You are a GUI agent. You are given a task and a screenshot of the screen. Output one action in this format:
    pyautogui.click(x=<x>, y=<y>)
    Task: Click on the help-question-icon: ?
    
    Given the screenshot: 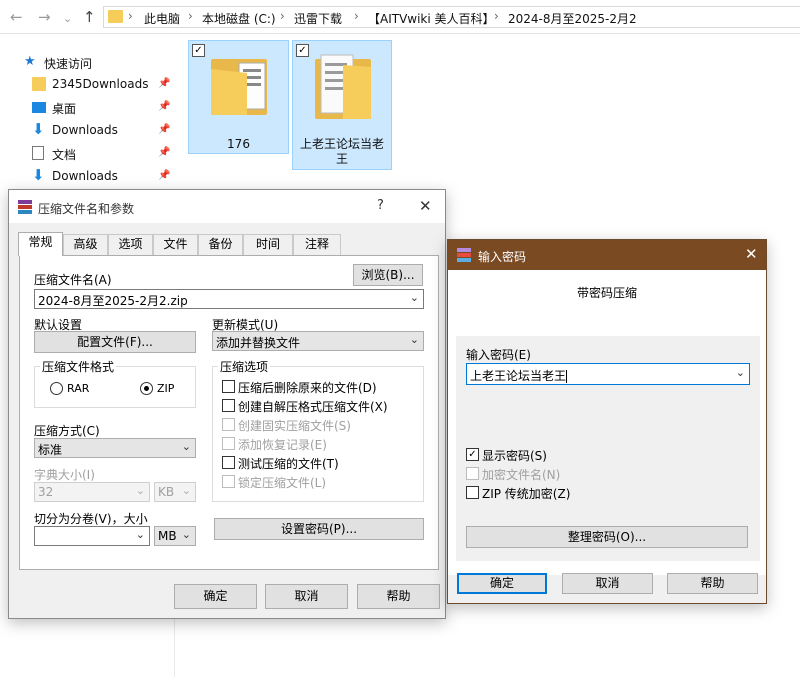 What is the action you would take?
    pyautogui.click(x=380, y=205)
    